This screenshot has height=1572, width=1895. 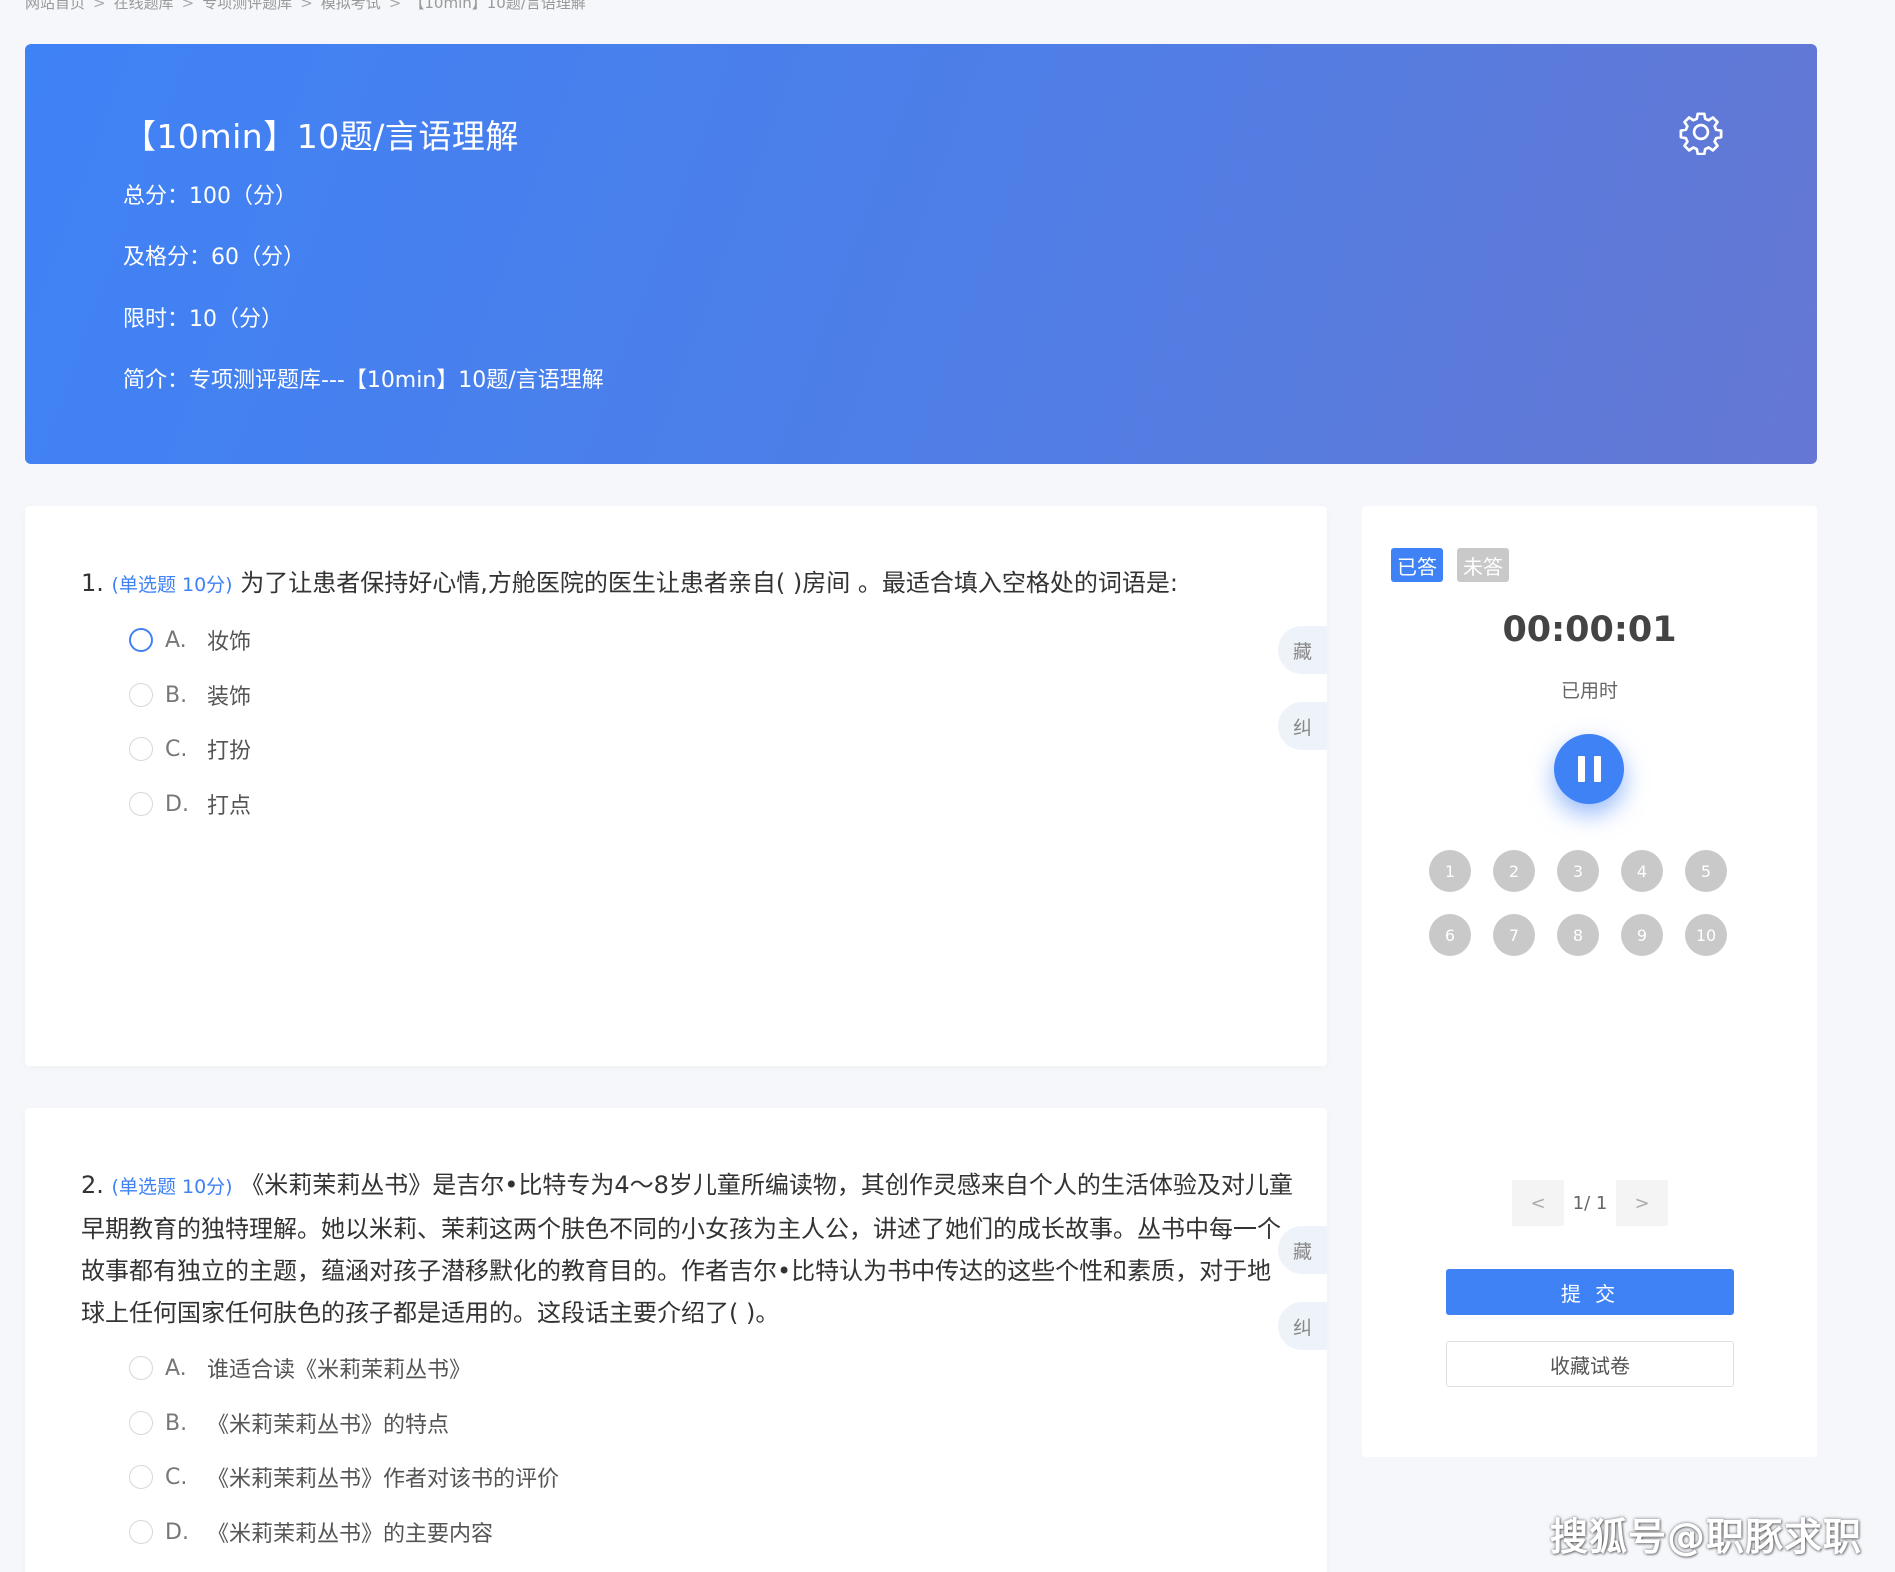 I want to click on question-nav-3: 3, so click(x=1578, y=871).